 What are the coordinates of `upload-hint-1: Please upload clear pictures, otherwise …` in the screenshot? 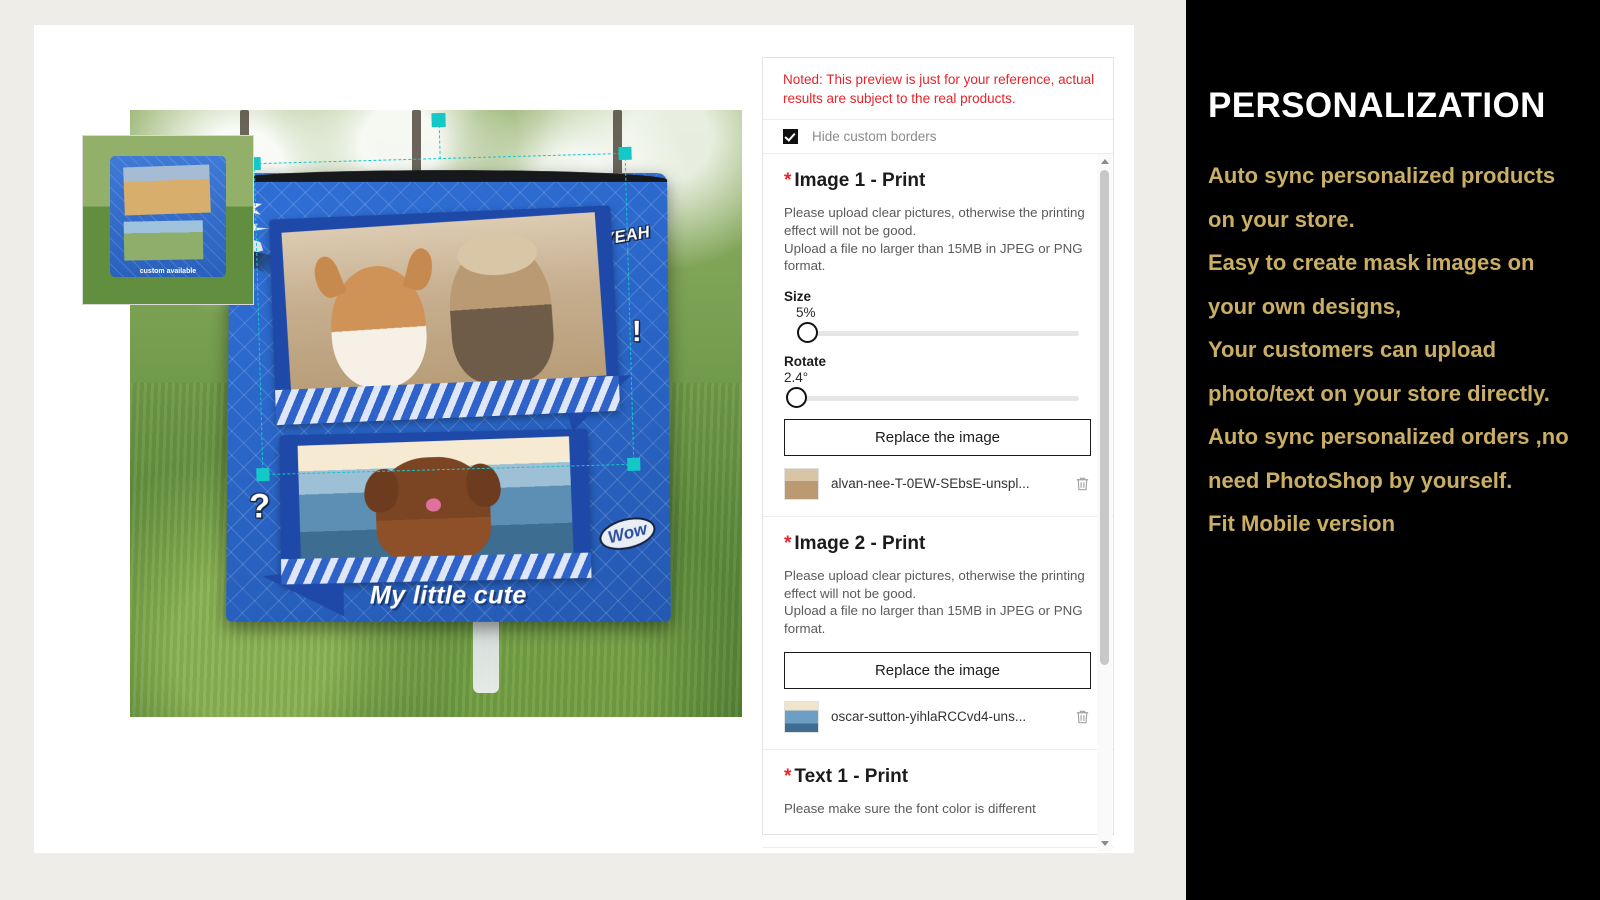 It's located at (934, 239).